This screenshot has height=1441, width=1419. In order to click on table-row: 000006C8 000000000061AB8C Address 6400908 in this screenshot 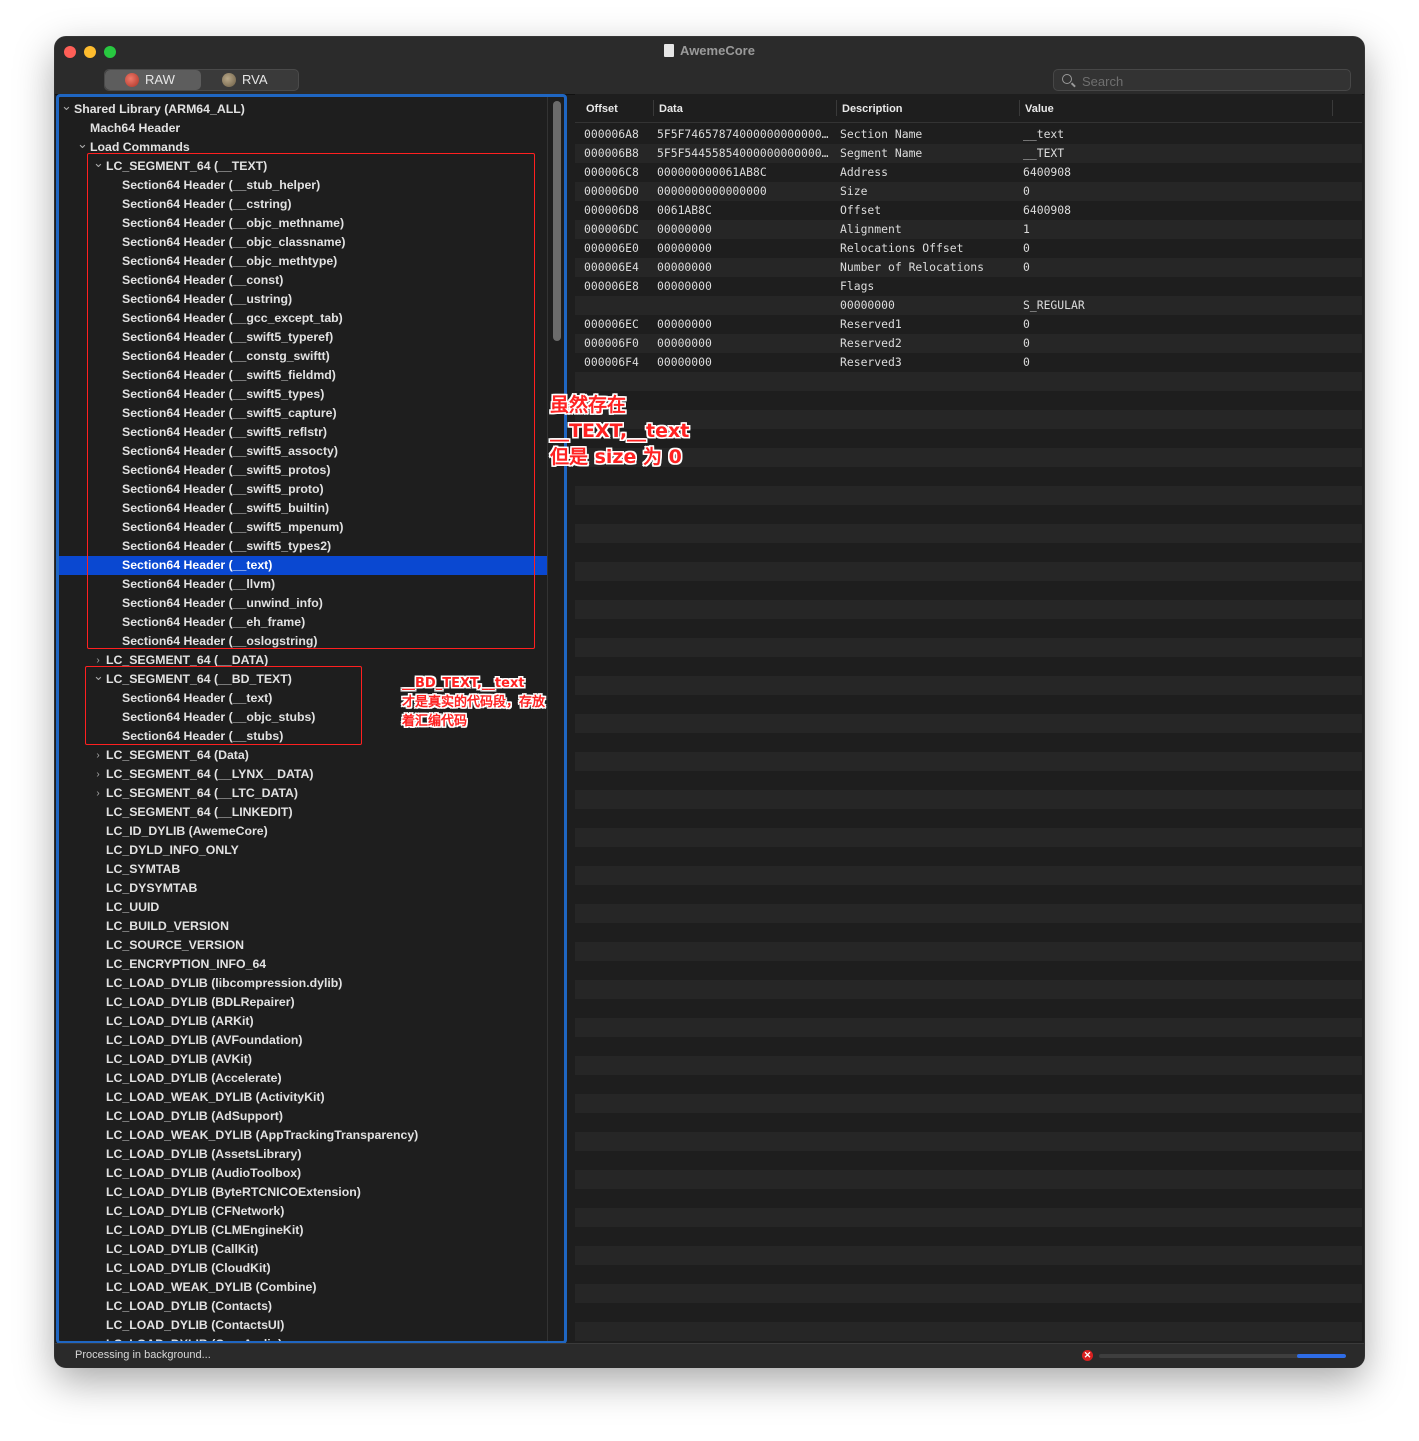, I will do `click(968, 172)`.